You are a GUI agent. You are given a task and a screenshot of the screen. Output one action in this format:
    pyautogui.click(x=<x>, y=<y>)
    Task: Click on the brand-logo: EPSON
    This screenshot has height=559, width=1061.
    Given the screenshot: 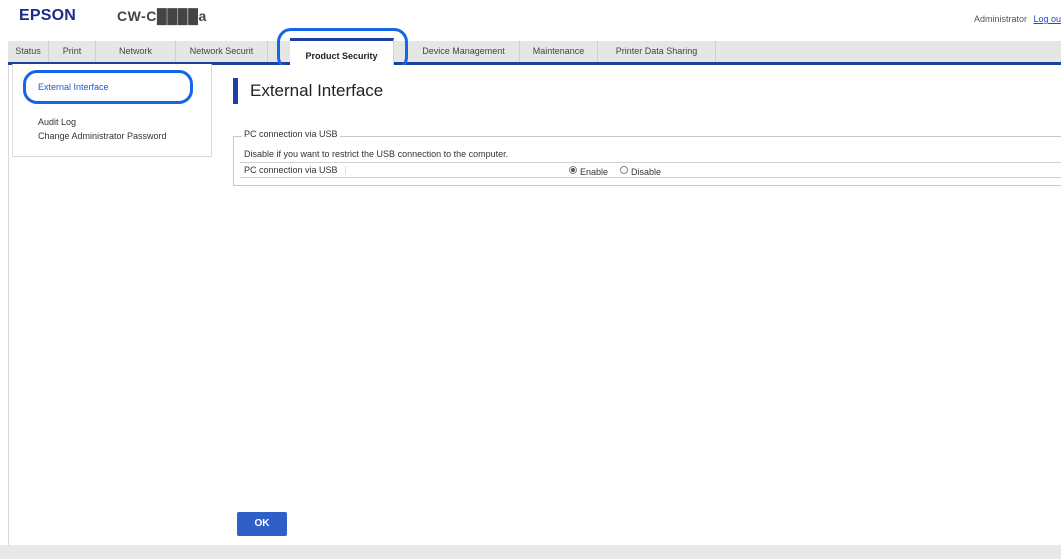 What is the action you would take?
    pyautogui.click(x=48, y=15)
    